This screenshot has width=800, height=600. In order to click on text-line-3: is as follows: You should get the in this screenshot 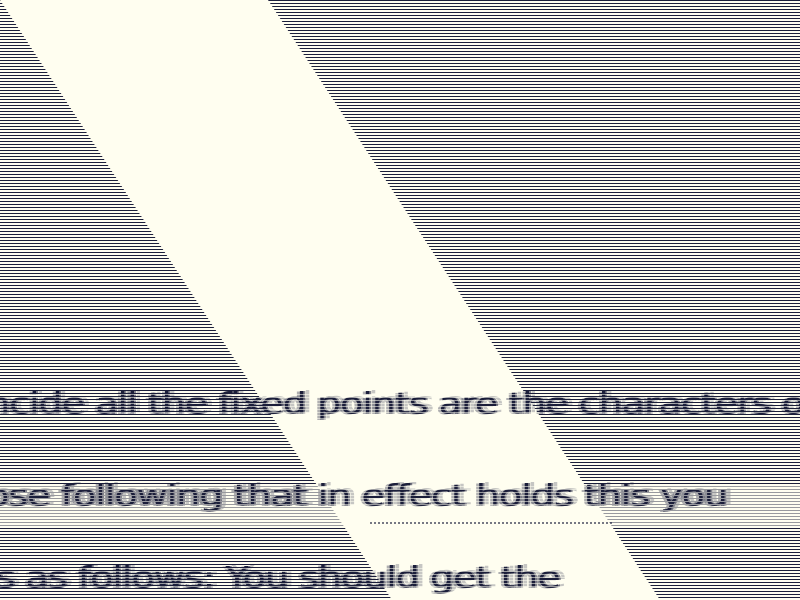, I will do `click(280, 577)`.